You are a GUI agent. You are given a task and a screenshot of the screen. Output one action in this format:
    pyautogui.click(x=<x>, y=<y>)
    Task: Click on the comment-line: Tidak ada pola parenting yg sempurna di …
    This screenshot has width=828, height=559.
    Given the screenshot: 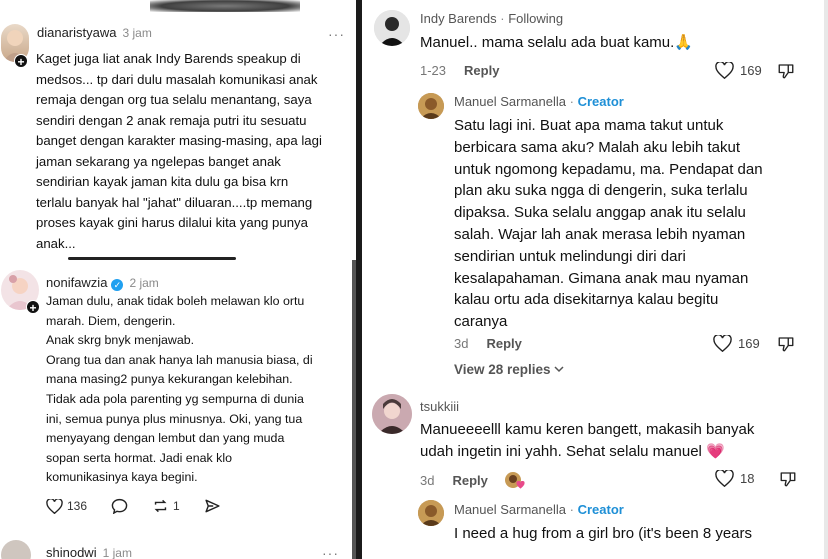 What is the action you would take?
    pyautogui.click(x=175, y=398)
    